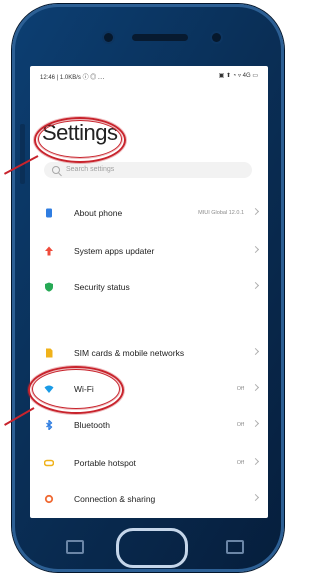  Describe the element at coordinates (56, 170) in the screenshot. I see `search-icon` at that location.